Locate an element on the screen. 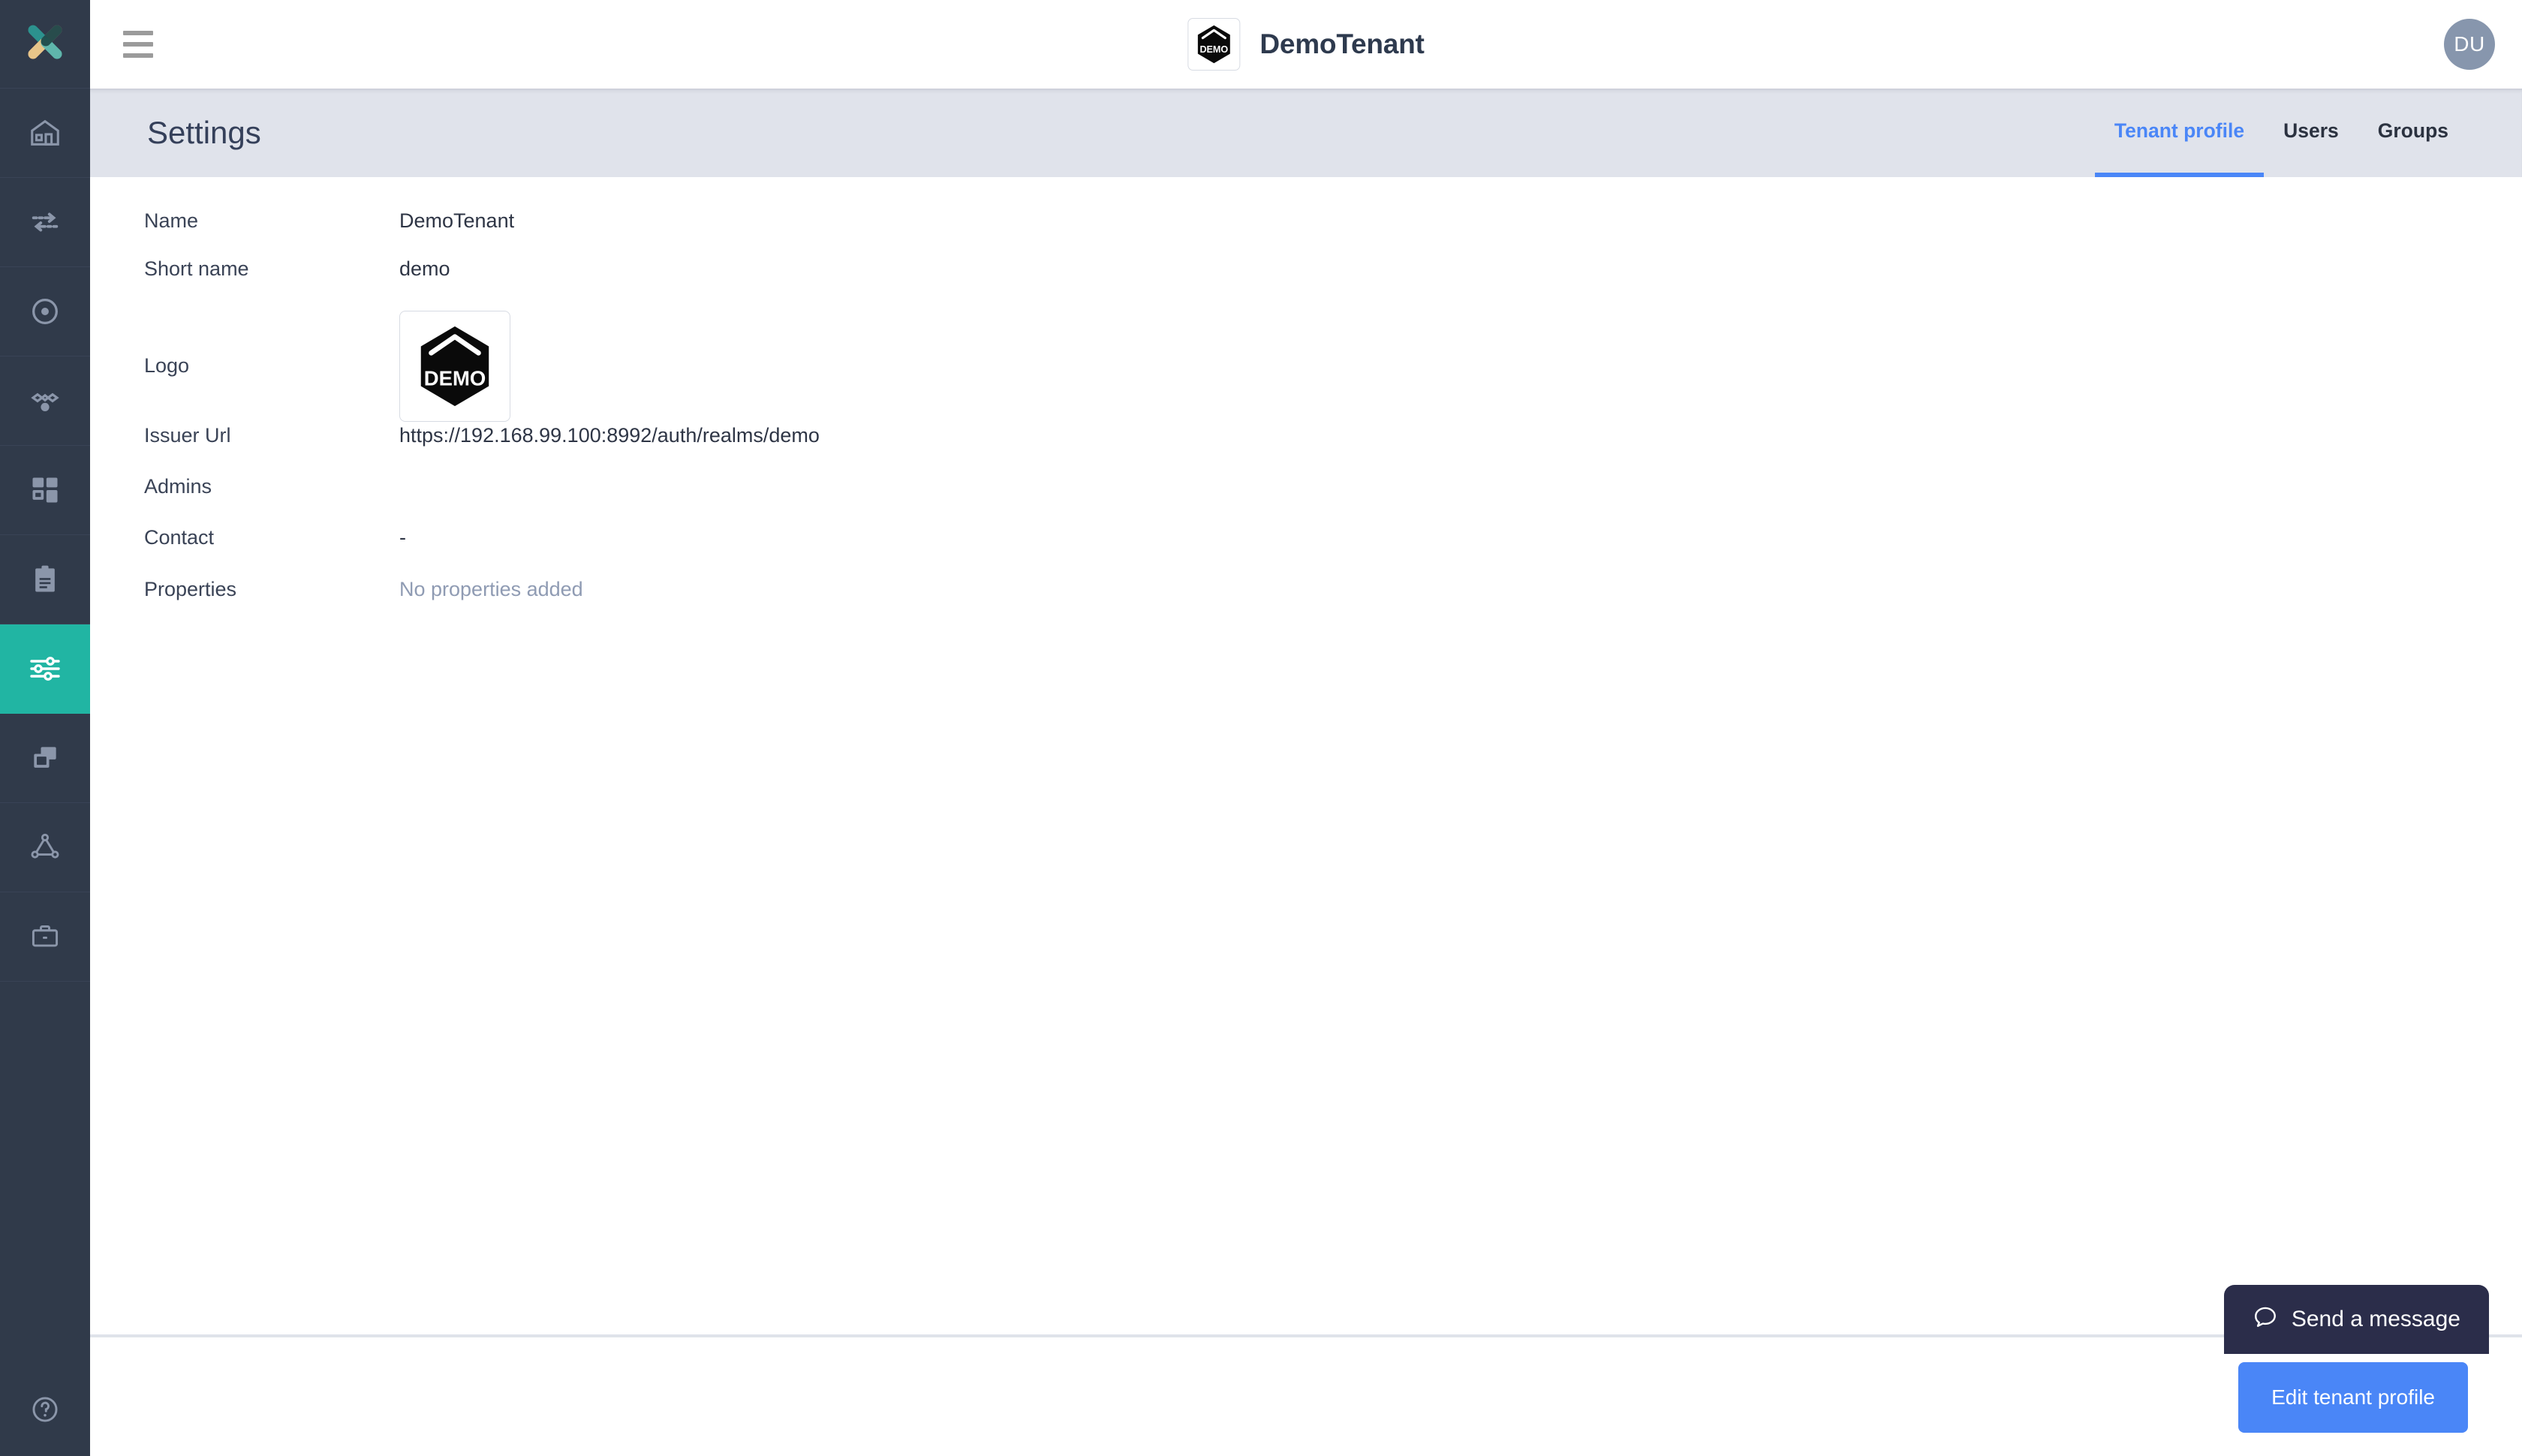 The image size is (2522, 1456). page-header-bar: Settings Tenant profile Users Groups is located at coordinates (1306, 133).